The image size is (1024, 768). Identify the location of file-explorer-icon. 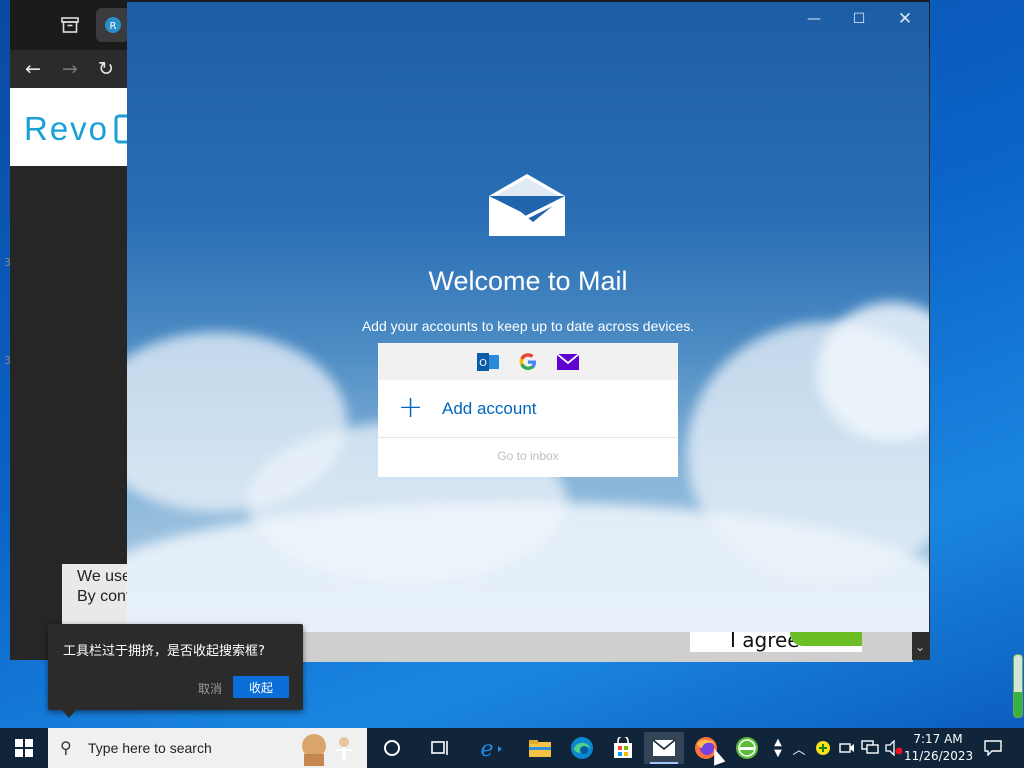
(540, 748).